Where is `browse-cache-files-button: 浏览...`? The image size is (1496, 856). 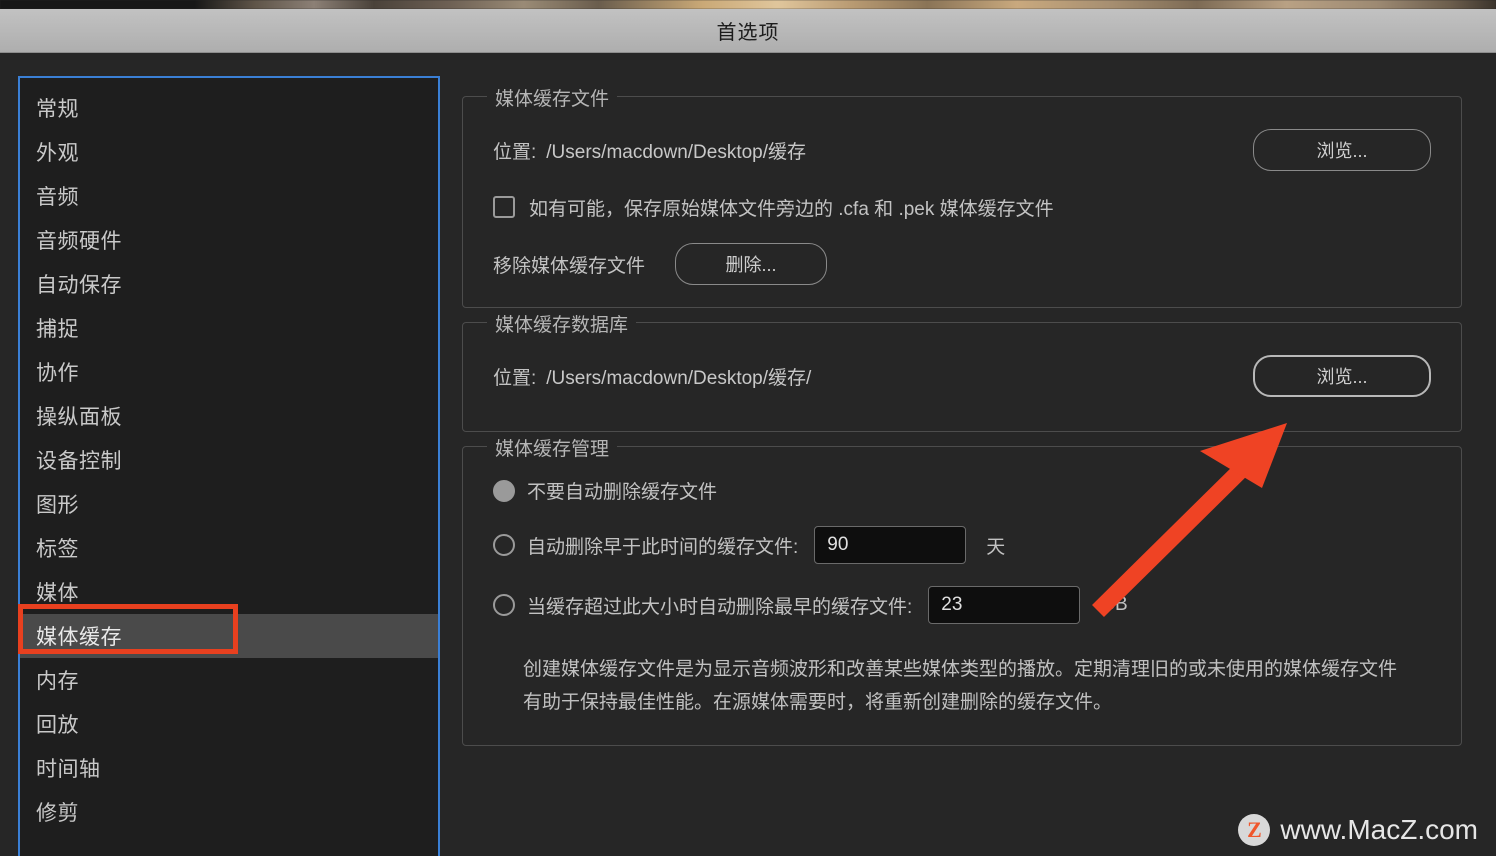
browse-cache-files-button: 浏览... is located at coordinates (1342, 150).